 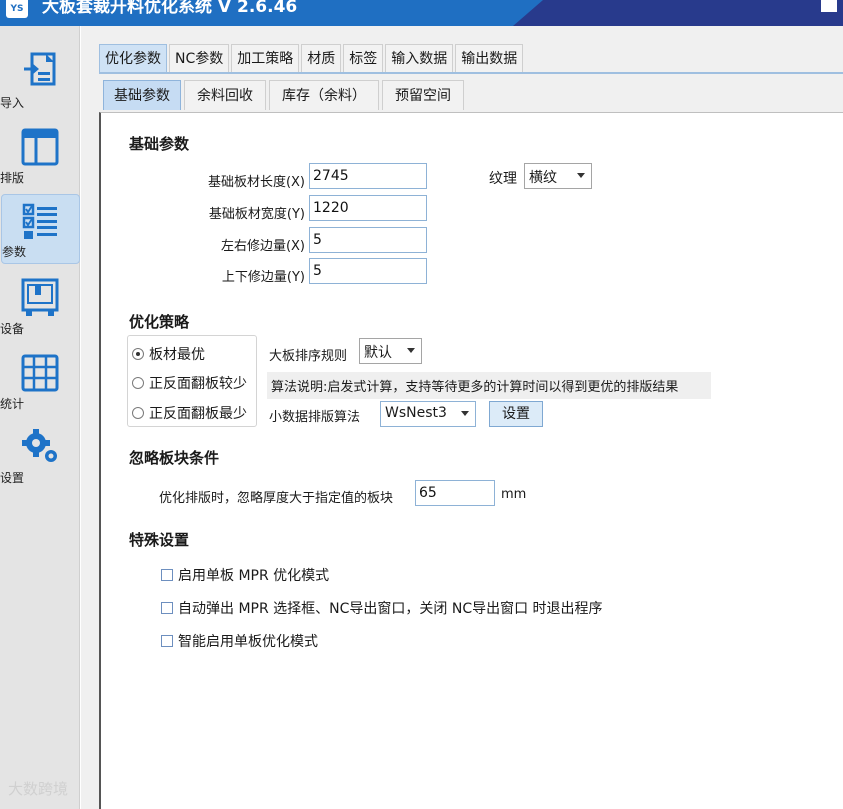 What do you see at coordinates (256, 182) in the screenshot?
I see `length-label: 基础板材长度(X)` at bounding box center [256, 182].